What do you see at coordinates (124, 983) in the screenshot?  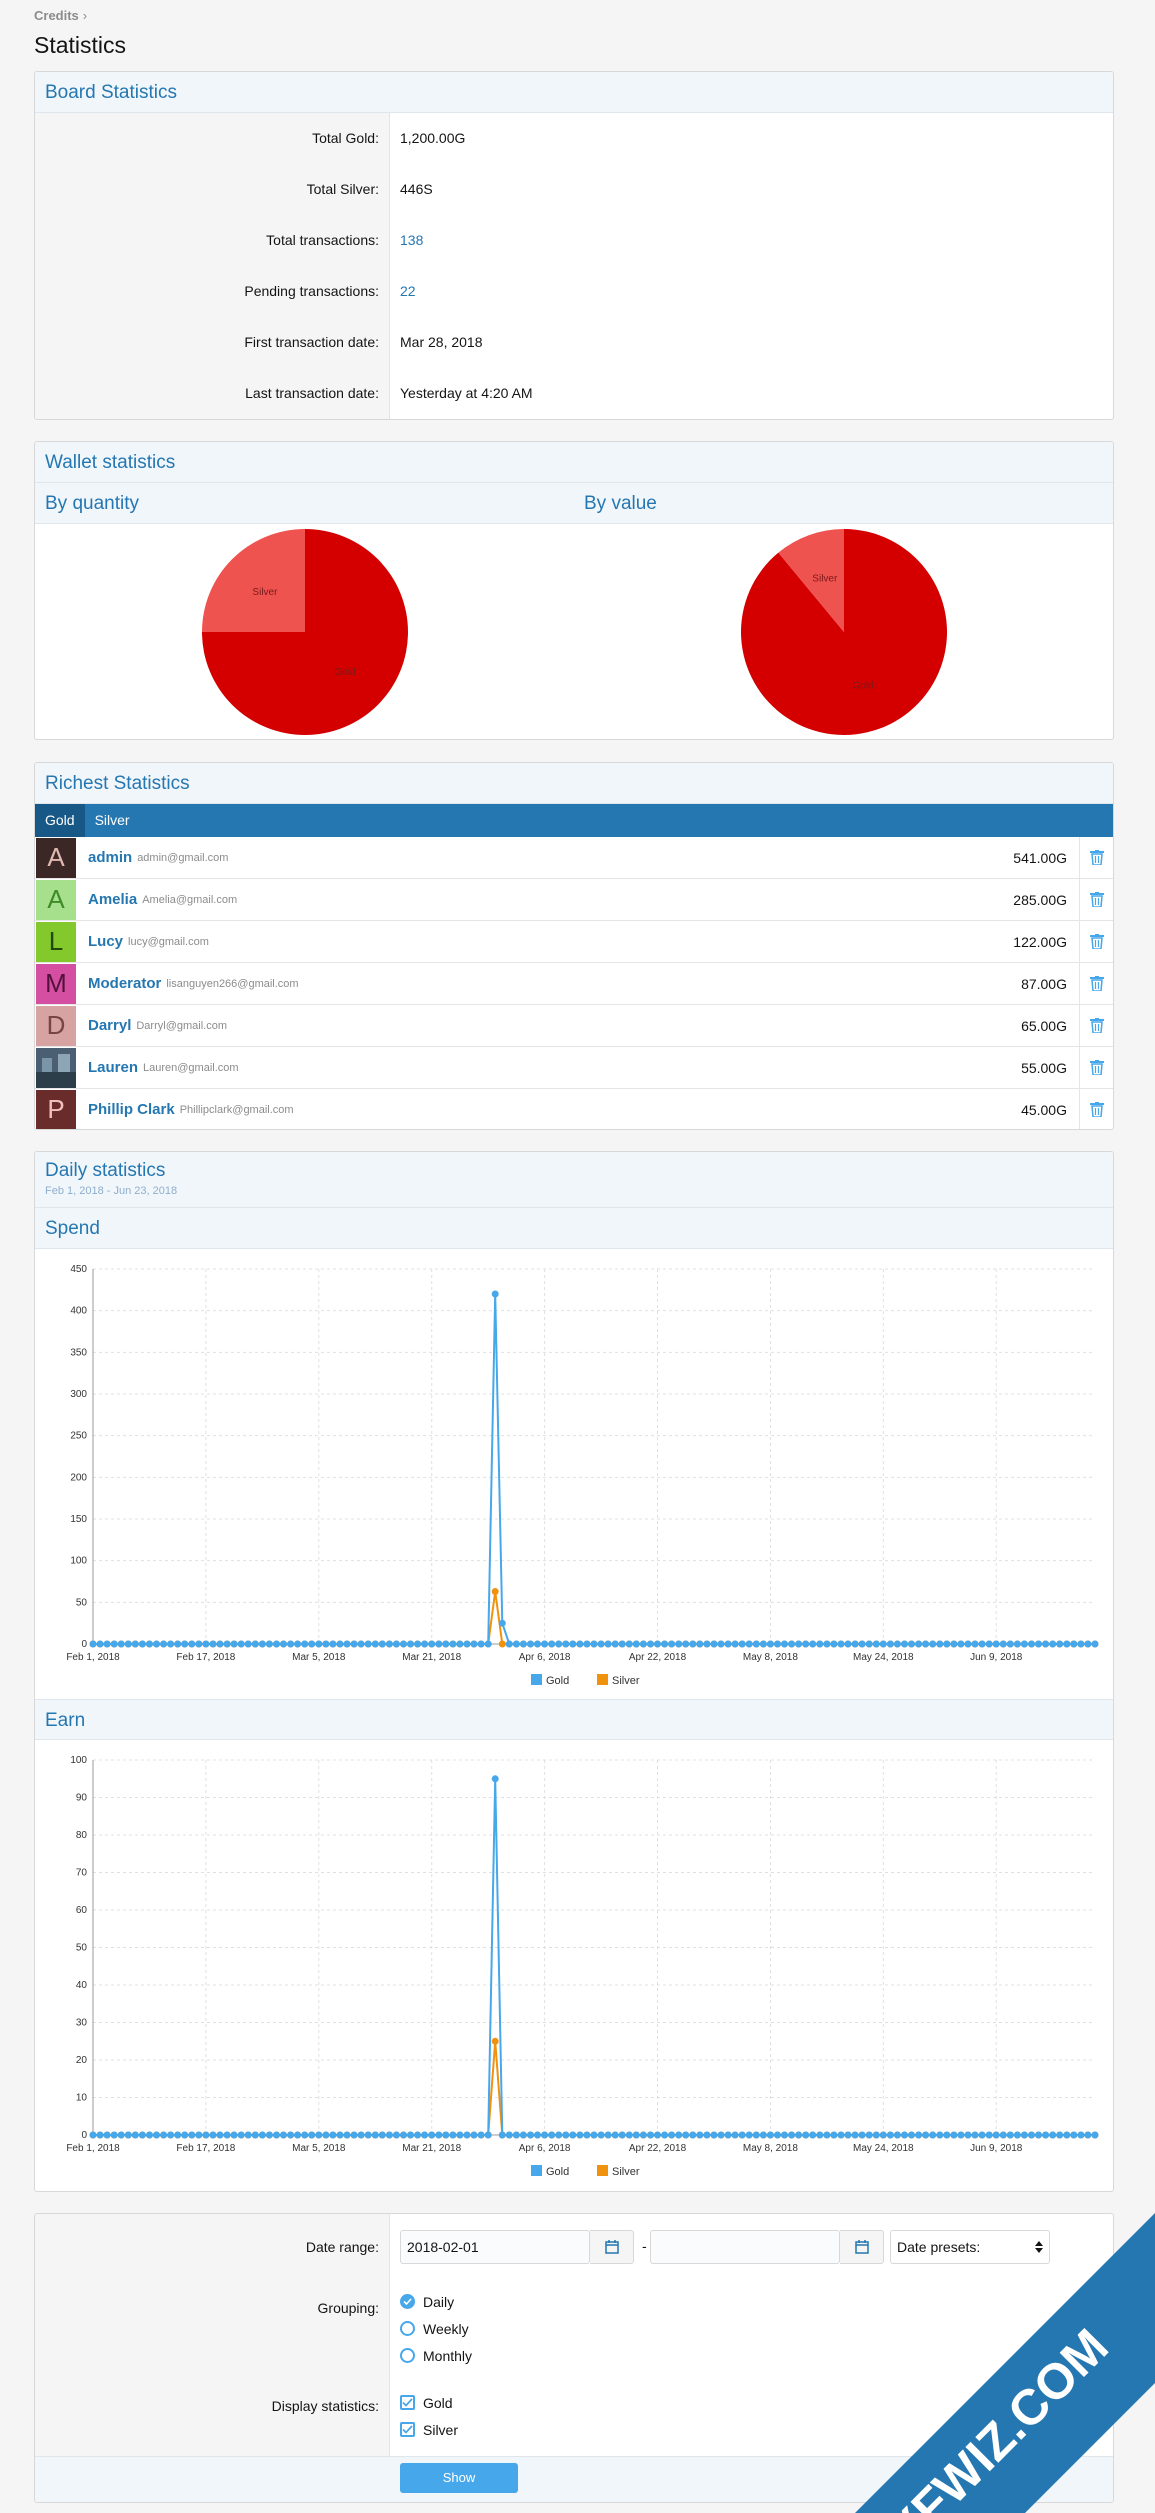 I see `user-name-link: Moderator` at bounding box center [124, 983].